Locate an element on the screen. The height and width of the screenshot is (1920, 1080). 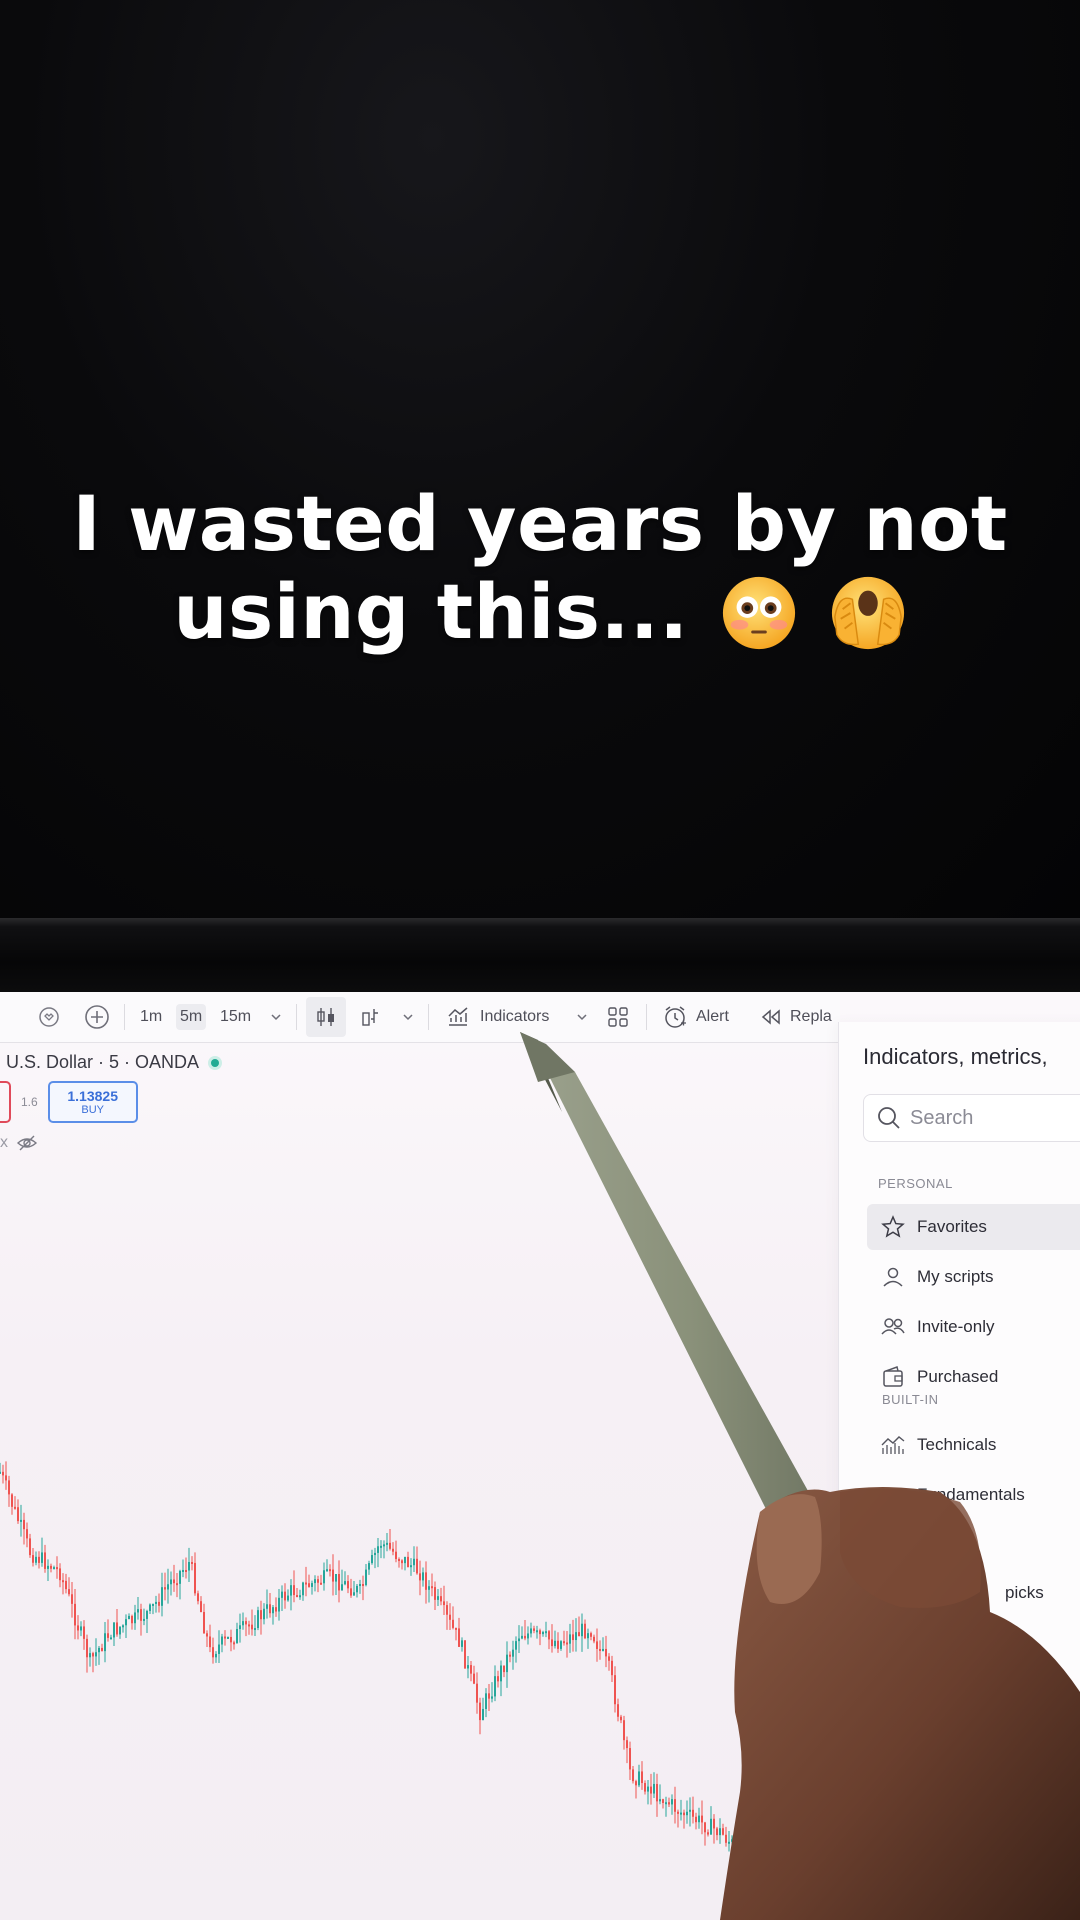
bar-style-icon is located at coordinates (371, 1017).